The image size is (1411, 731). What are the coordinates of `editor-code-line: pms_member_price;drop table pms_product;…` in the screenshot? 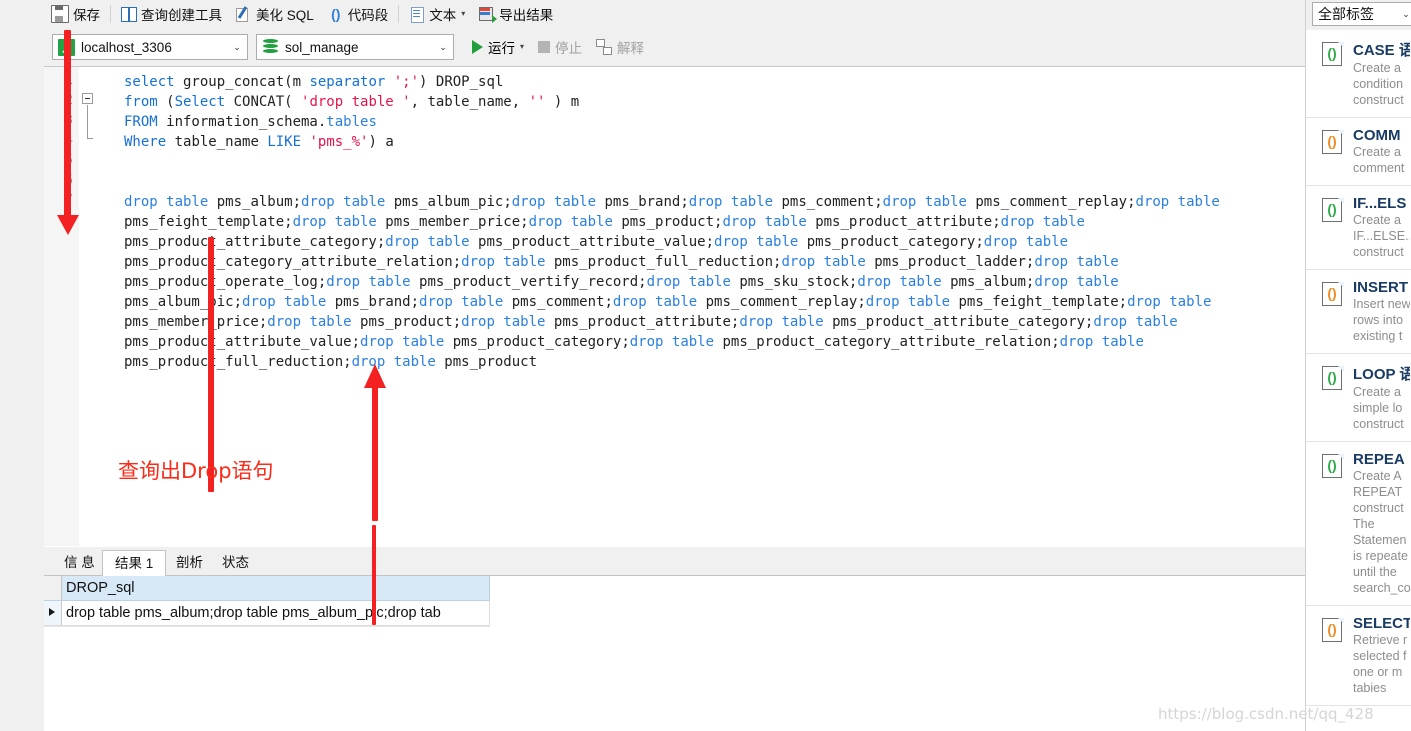 It's located at (651, 322).